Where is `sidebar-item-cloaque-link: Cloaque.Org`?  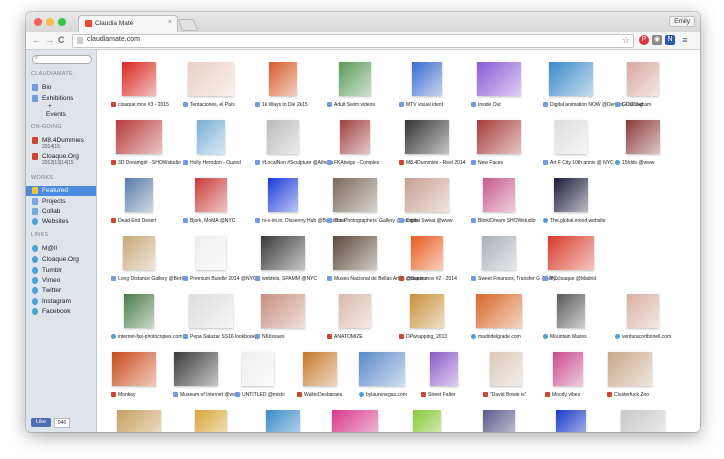 sidebar-item-cloaque-link: Cloaque.Org is located at coordinates (63, 260).